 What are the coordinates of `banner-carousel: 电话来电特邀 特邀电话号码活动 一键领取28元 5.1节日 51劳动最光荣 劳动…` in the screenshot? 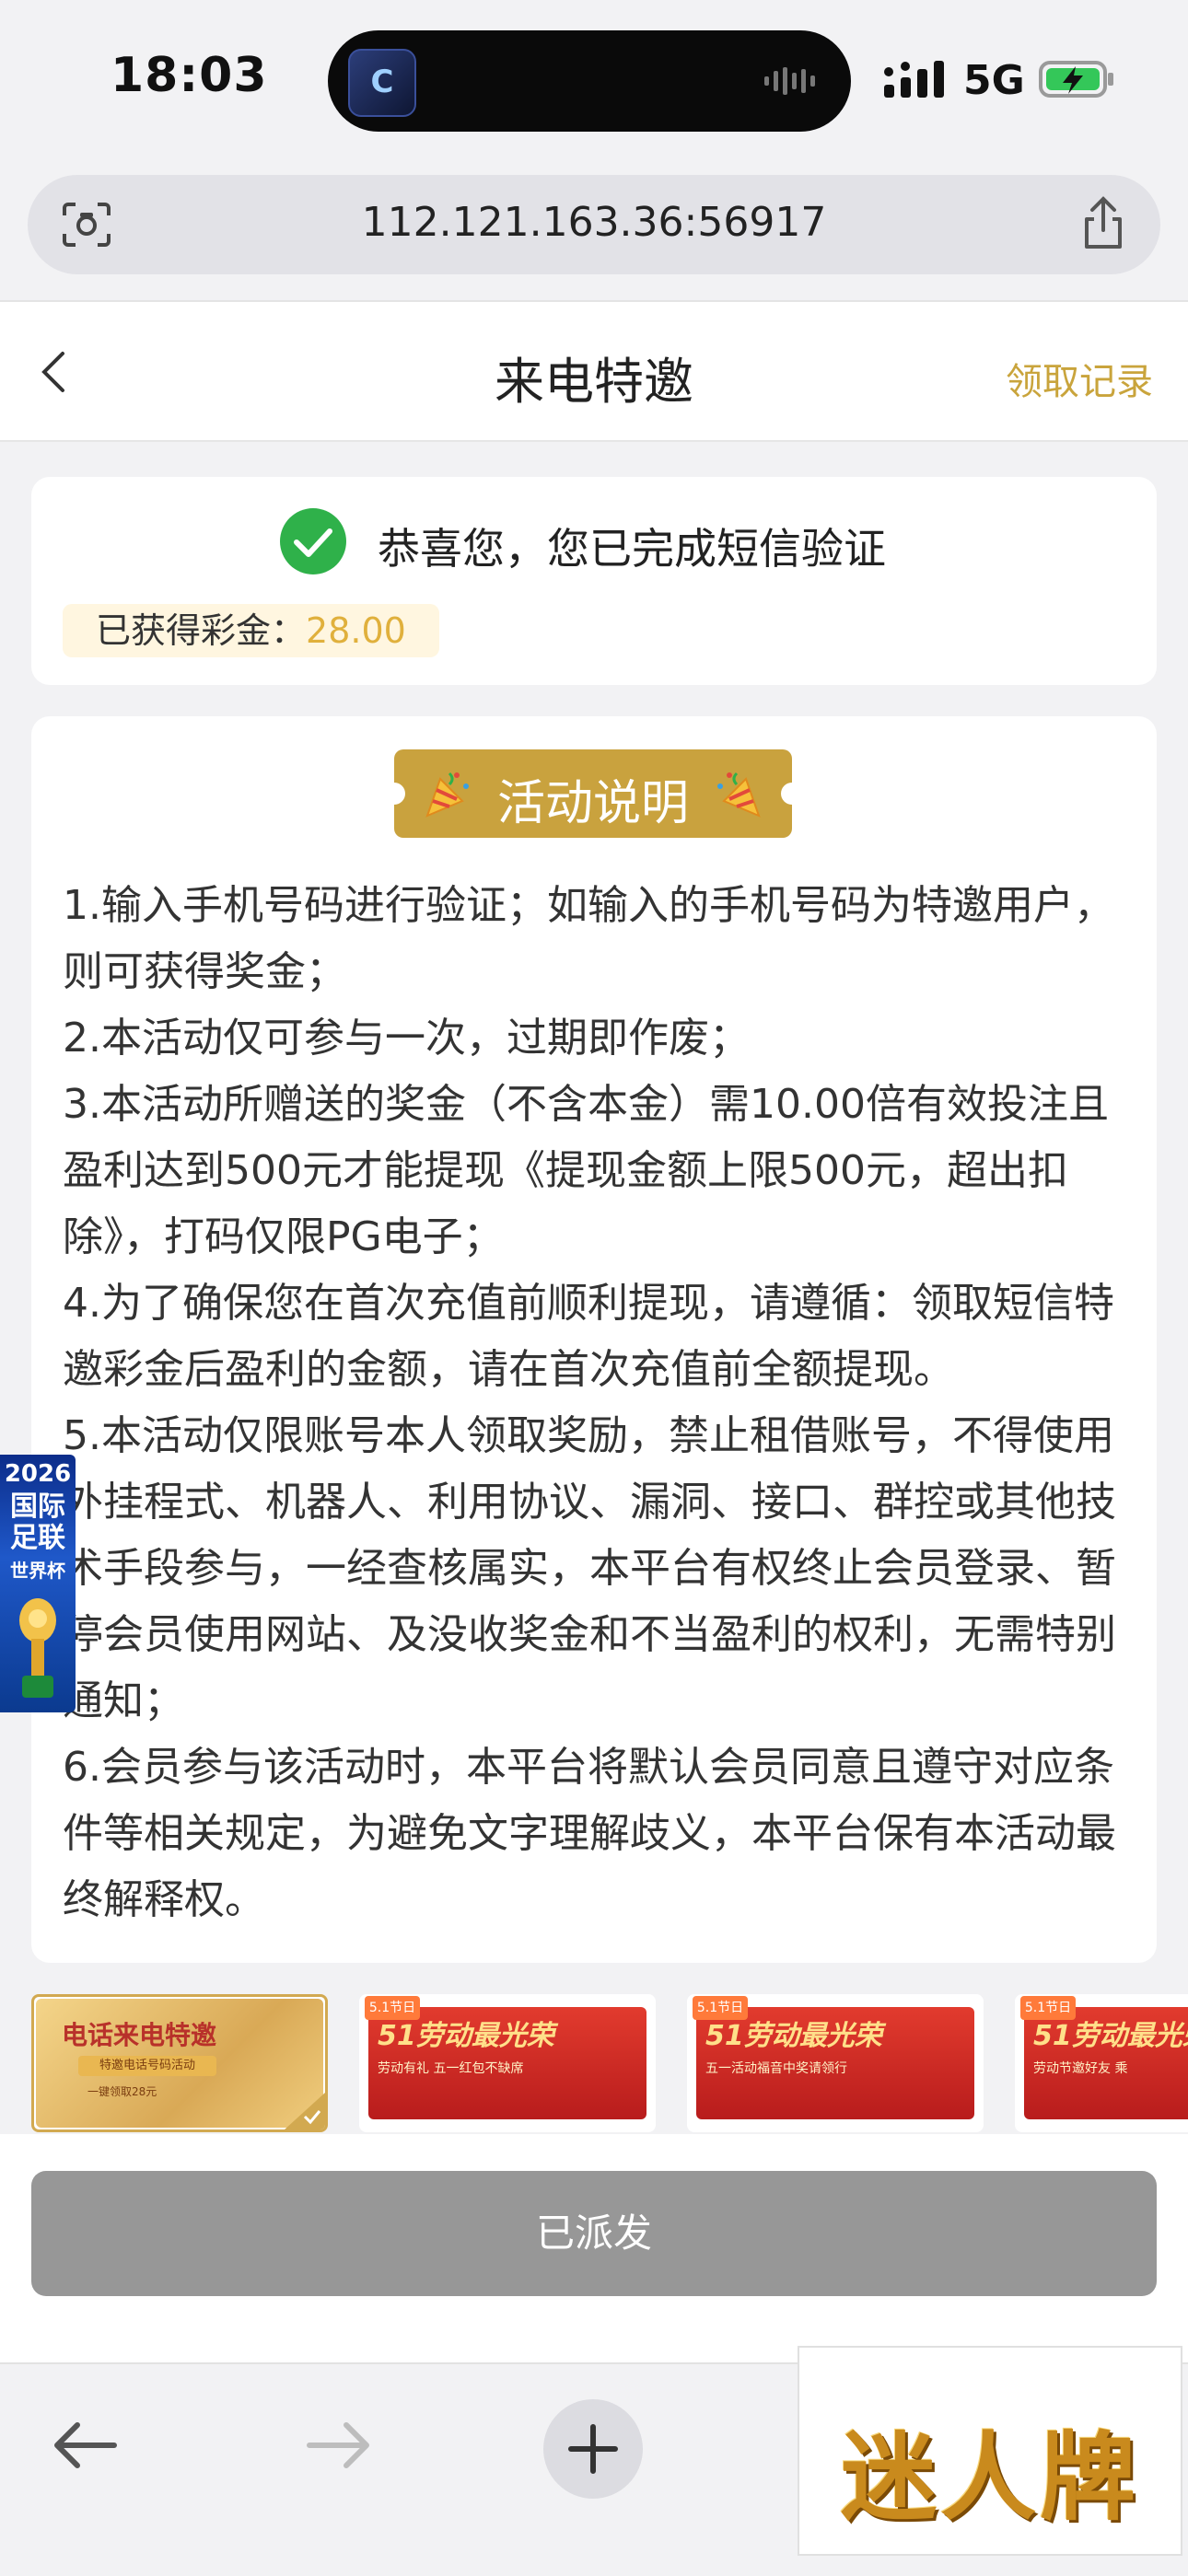 It's located at (609, 2063).